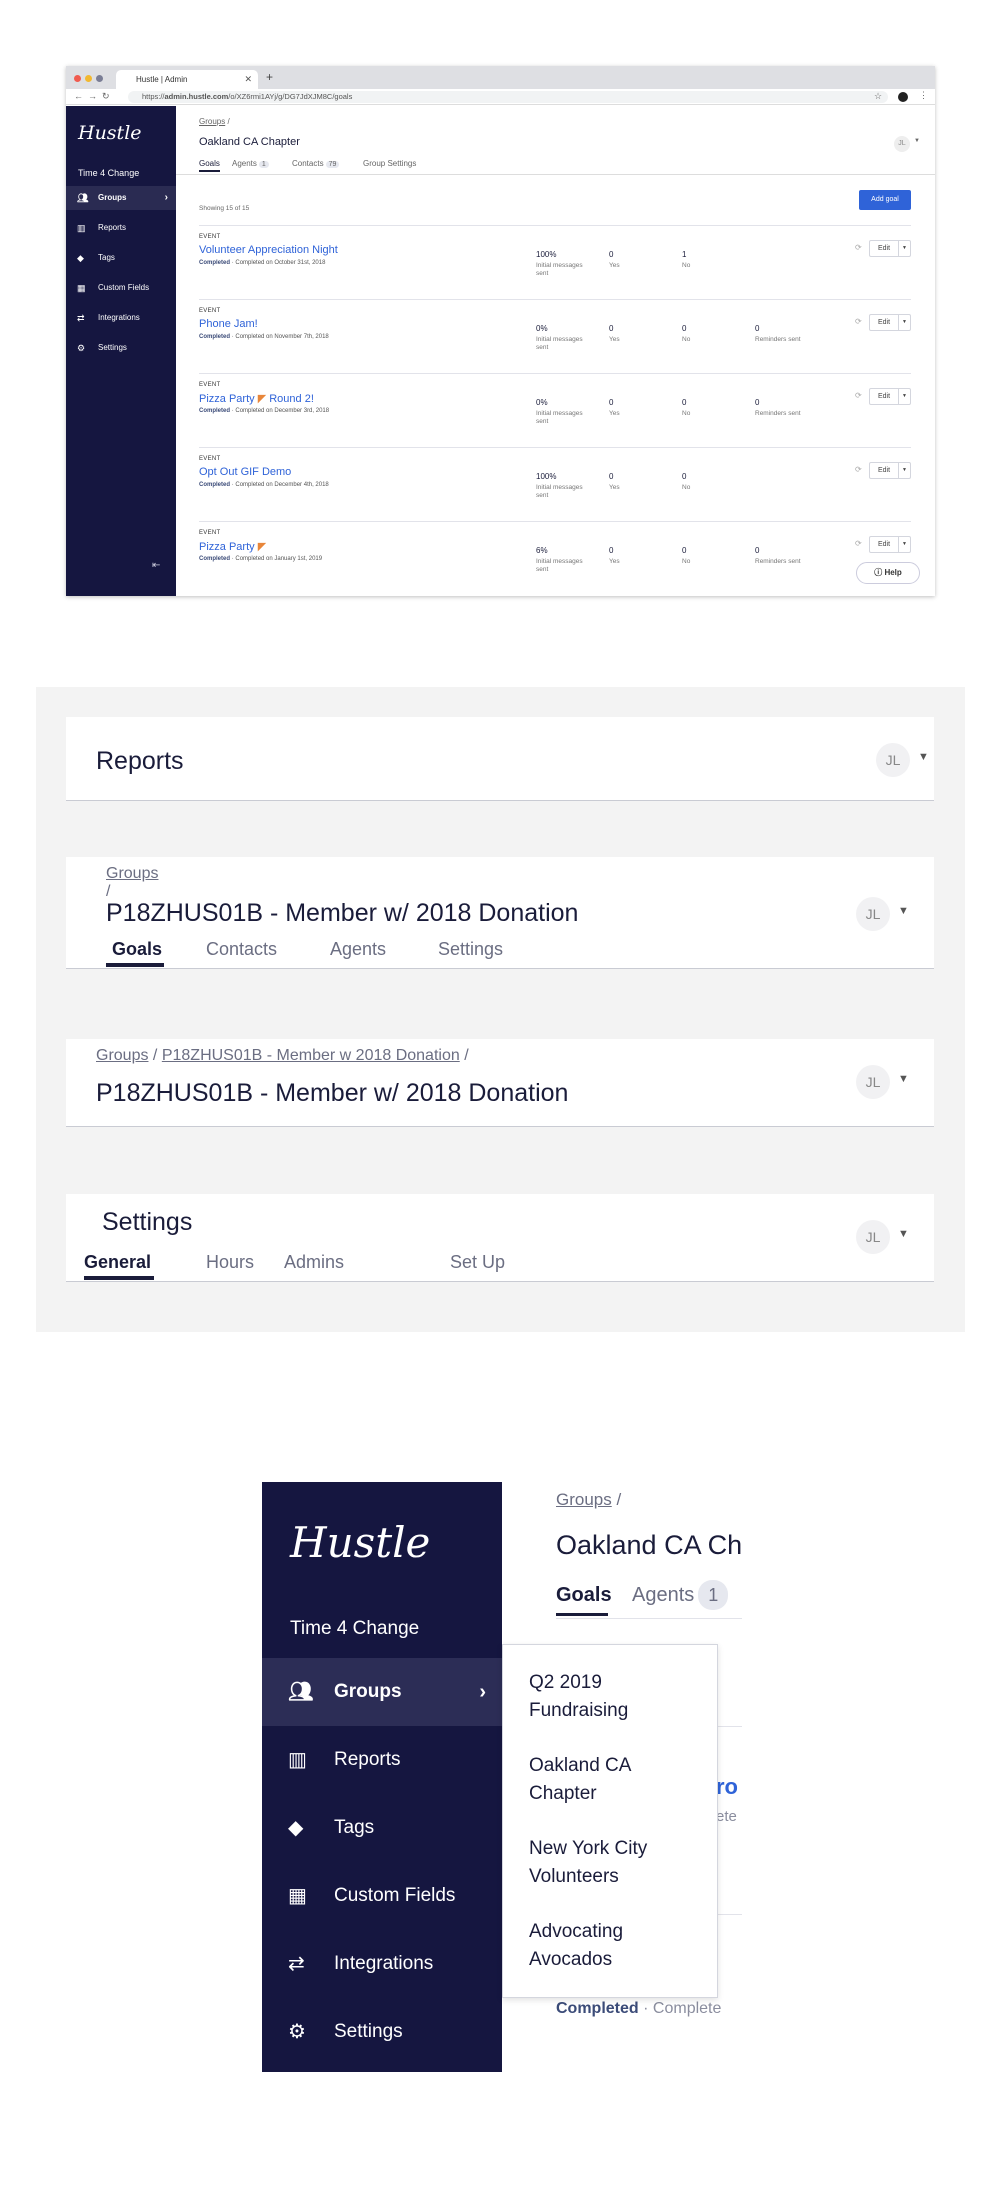 This screenshot has height=2211, width=1000. What do you see at coordinates (470, 949) in the screenshot?
I see `tab-settings: Settings` at bounding box center [470, 949].